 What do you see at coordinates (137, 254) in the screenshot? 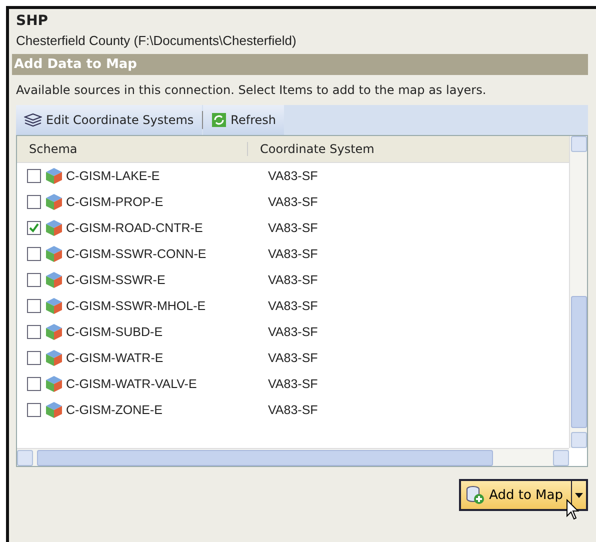
I see `schema-cell-text: C-GISM-SSWR-CONN-E` at bounding box center [137, 254].